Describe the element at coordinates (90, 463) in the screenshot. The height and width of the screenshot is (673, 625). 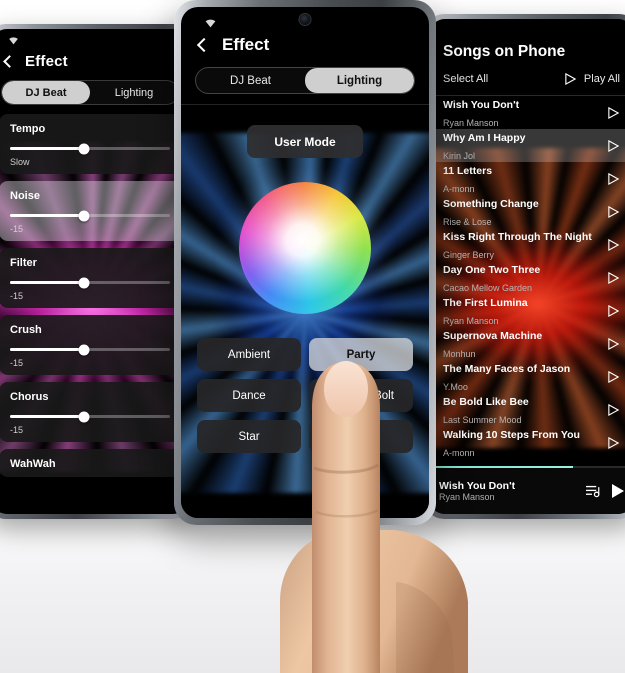
I see `slider-card-wahwah: WahWah` at that location.